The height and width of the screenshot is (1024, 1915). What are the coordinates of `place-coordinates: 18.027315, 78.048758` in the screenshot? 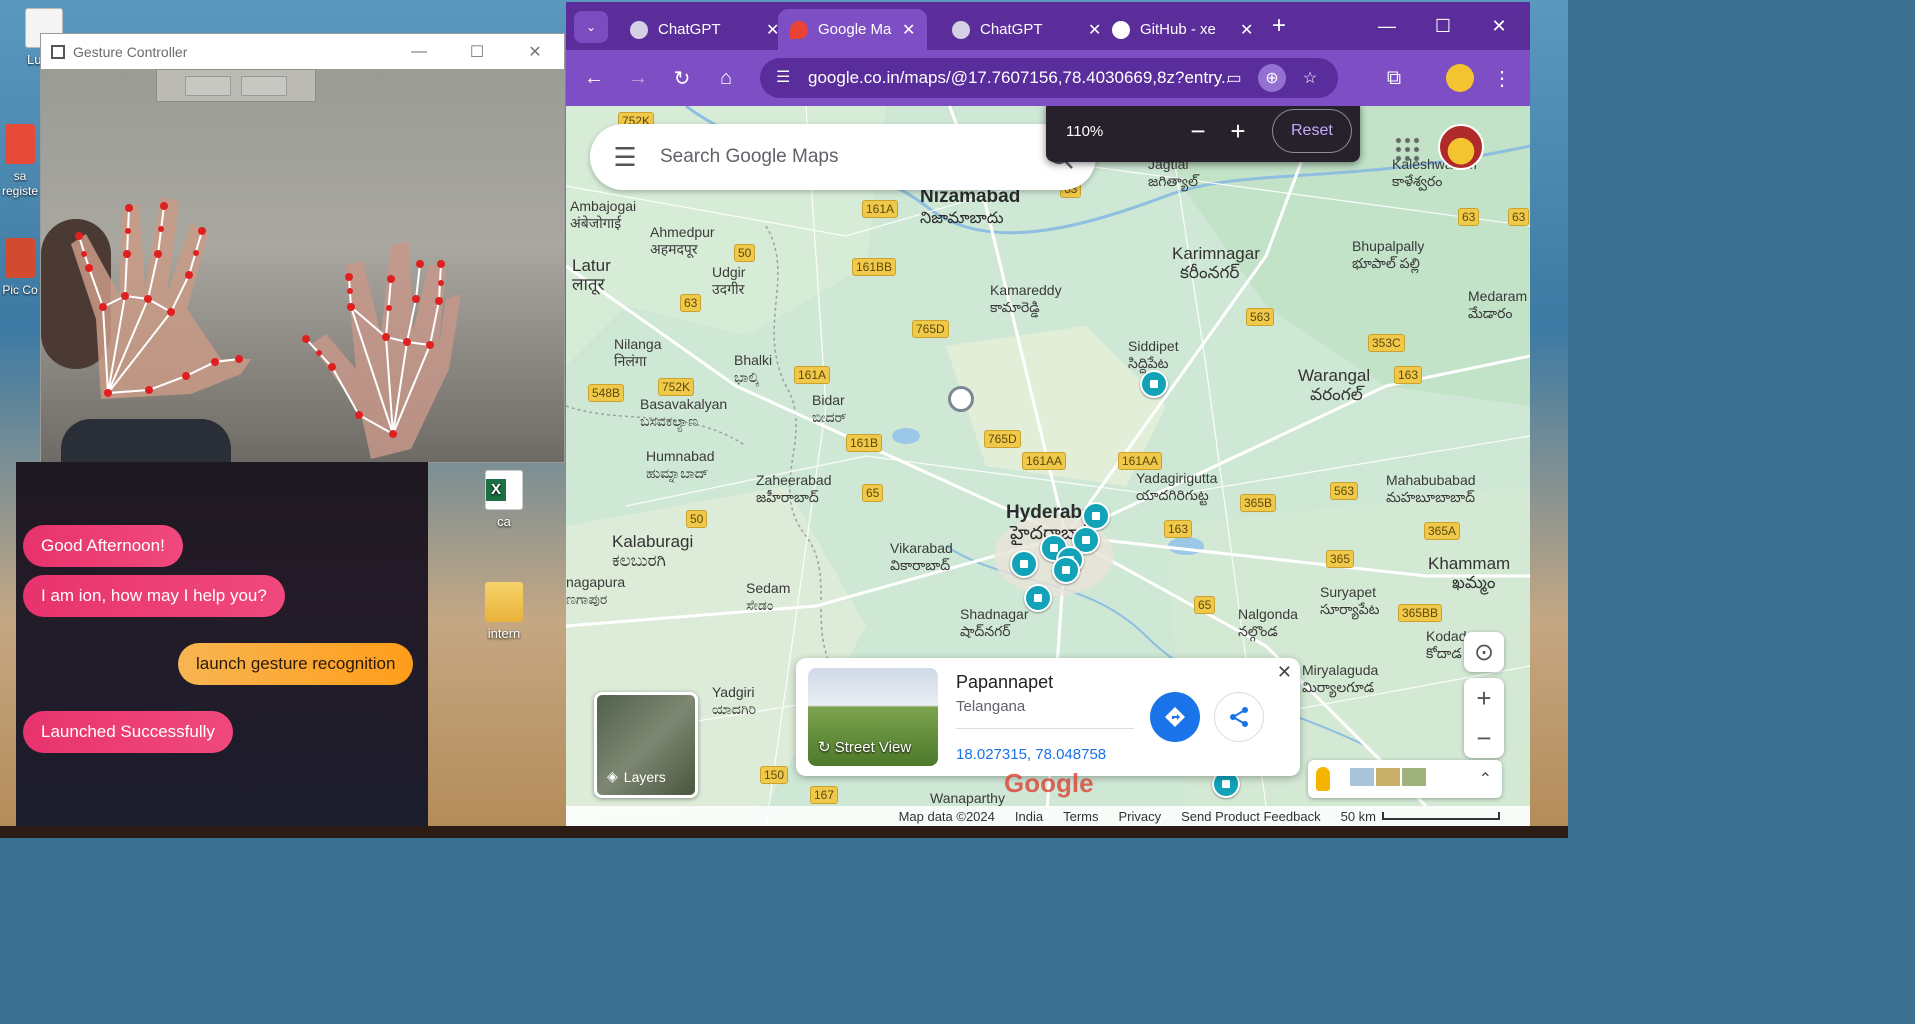 It's located at (1031, 754).